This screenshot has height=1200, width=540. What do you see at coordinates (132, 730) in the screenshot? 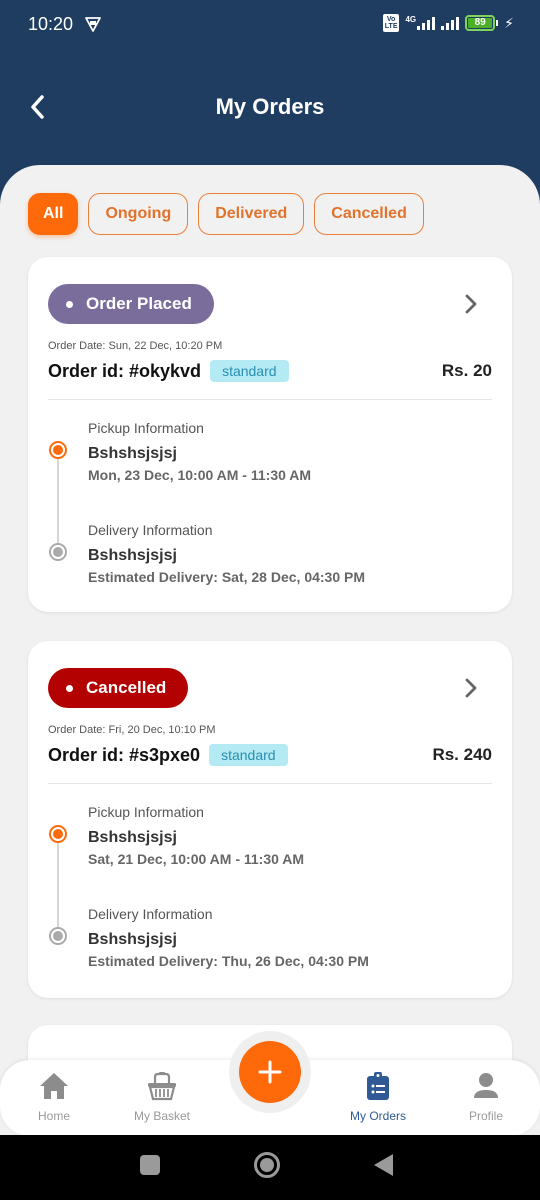
I see `order-date: Order Date: Fri, 20 Dec, 10:10 PM` at bounding box center [132, 730].